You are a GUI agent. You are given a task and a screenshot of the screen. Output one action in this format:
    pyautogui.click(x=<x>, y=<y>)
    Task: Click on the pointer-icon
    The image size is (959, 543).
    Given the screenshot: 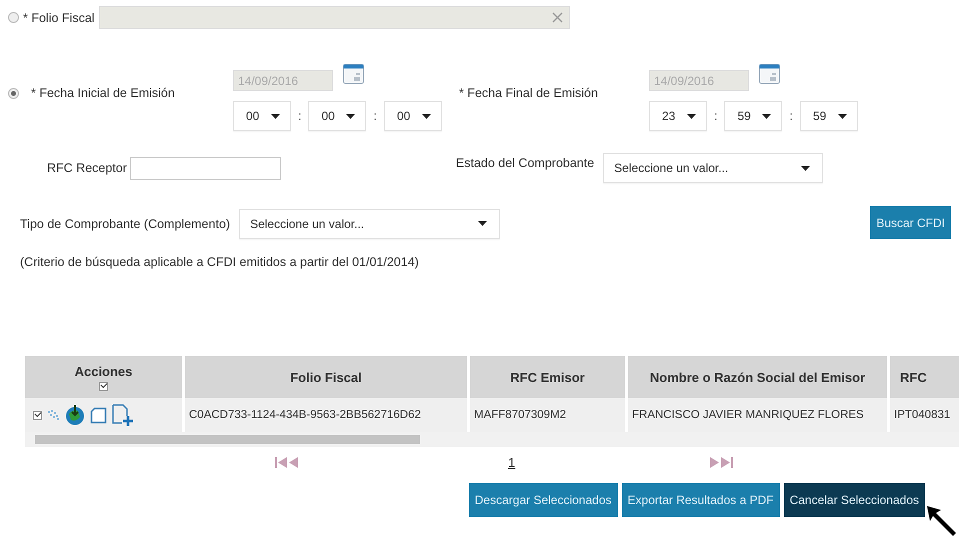 What is the action you would take?
    pyautogui.click(x=941, y=521)
    